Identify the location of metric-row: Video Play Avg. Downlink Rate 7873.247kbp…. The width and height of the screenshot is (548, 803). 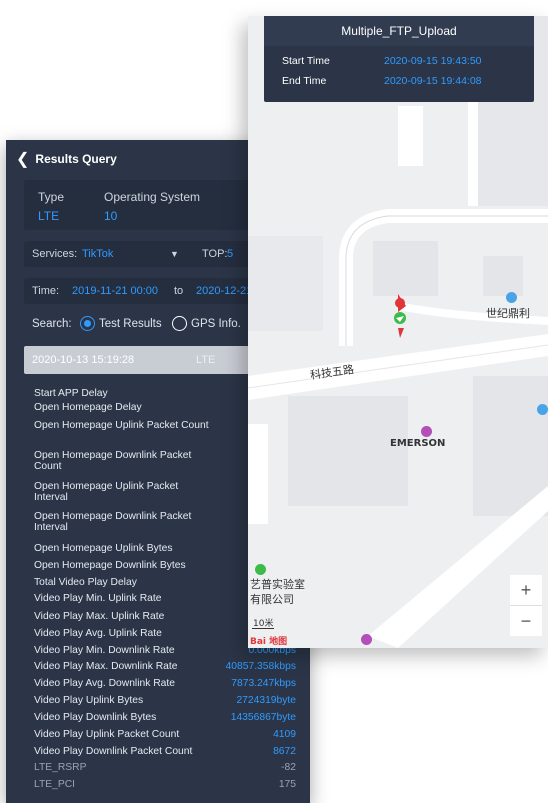
(165, 683).